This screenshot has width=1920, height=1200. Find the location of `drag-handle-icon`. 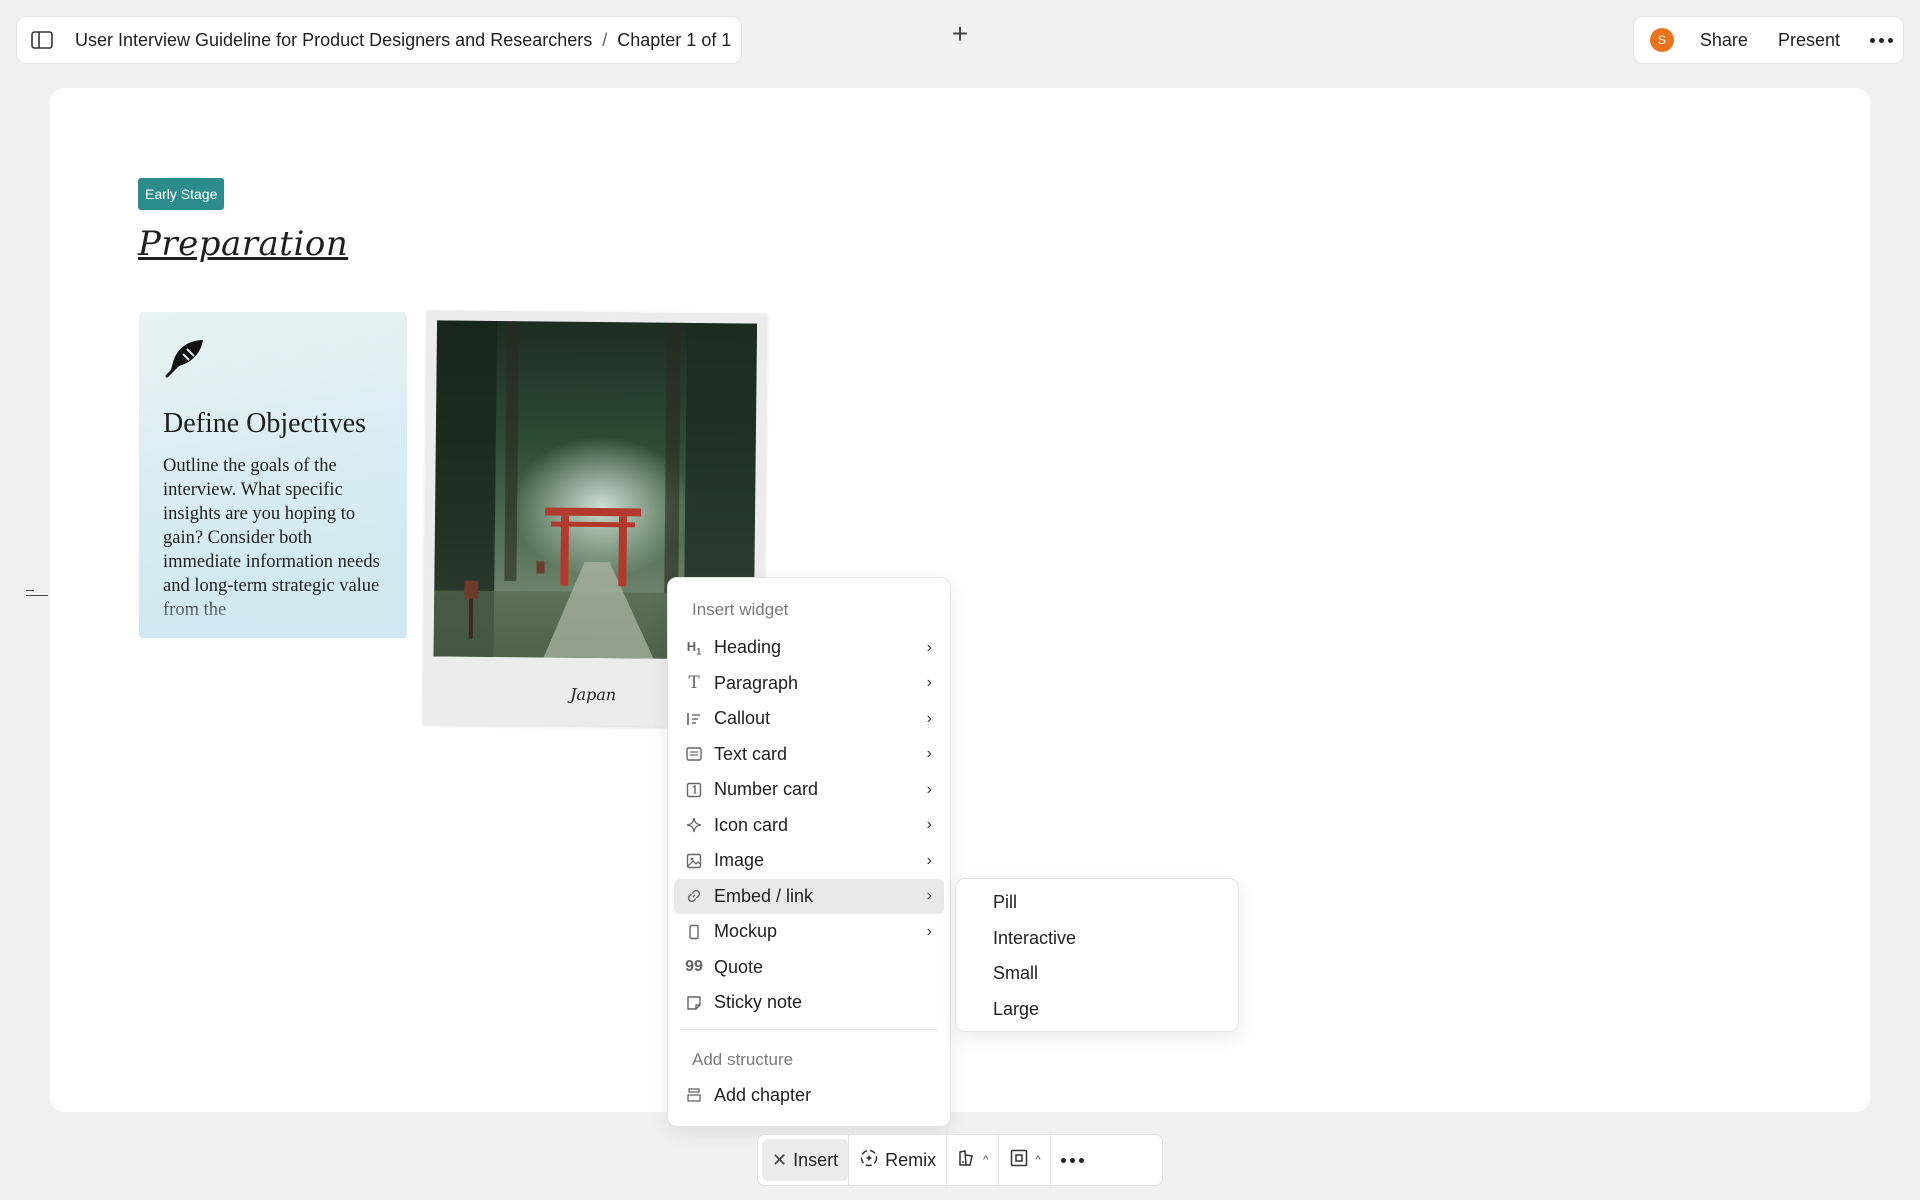

drag-handle-icon is located at coordinates (37, 595).